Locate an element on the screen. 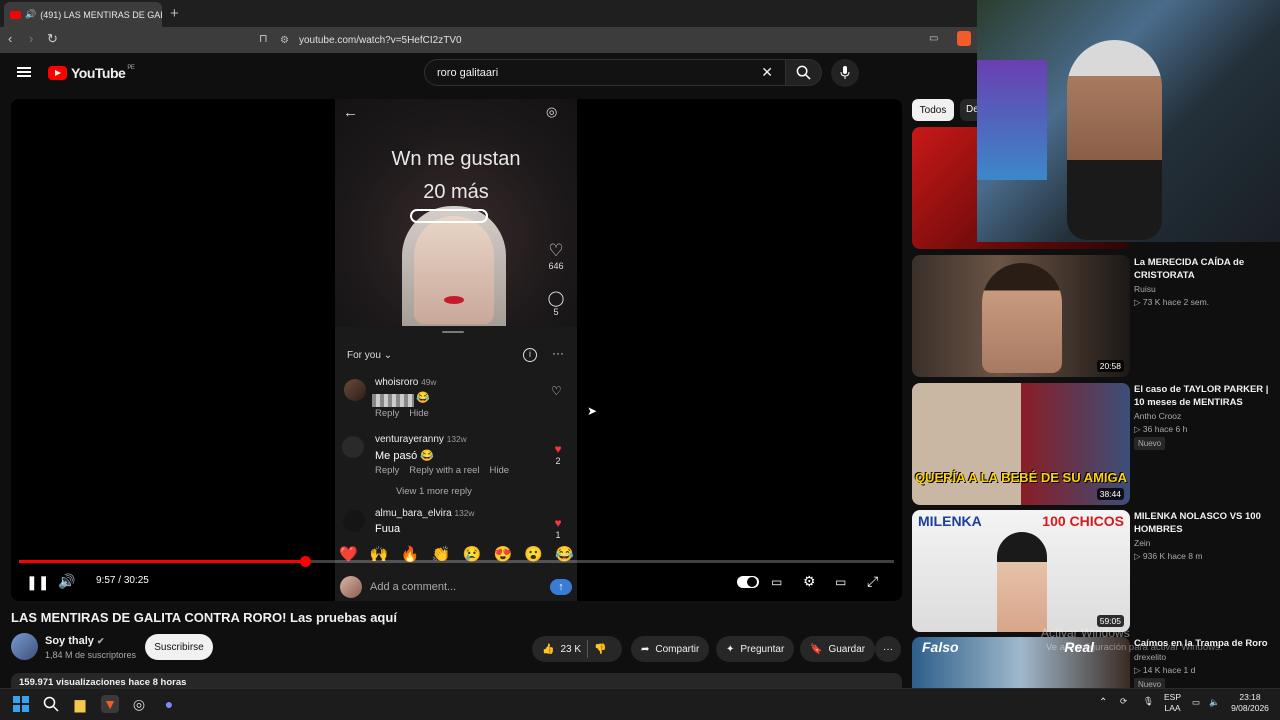 This screenshot has width=1280, height=720. taskbar-search-icon is located at coordinates (51, 704).